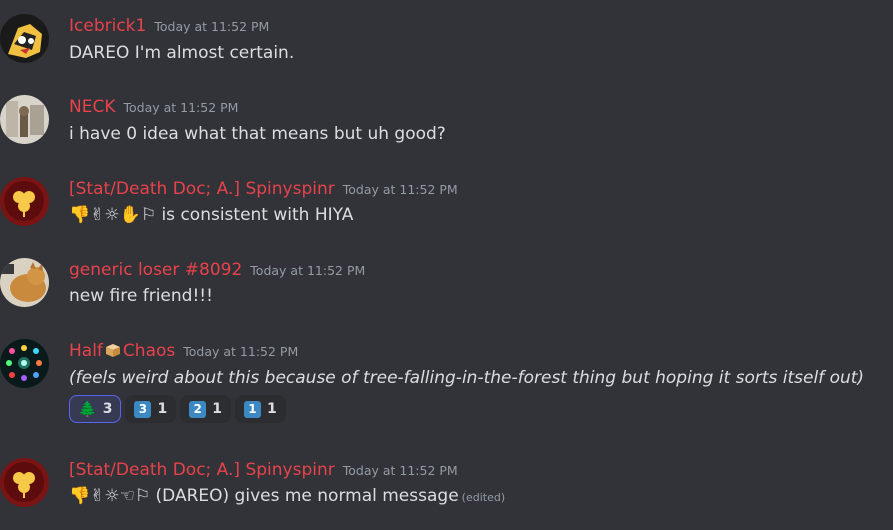  What do you see at coordinates (198, 409) in the screenshot?
I see `keycap-2-icon: 2` at bounding box center [198, 409].